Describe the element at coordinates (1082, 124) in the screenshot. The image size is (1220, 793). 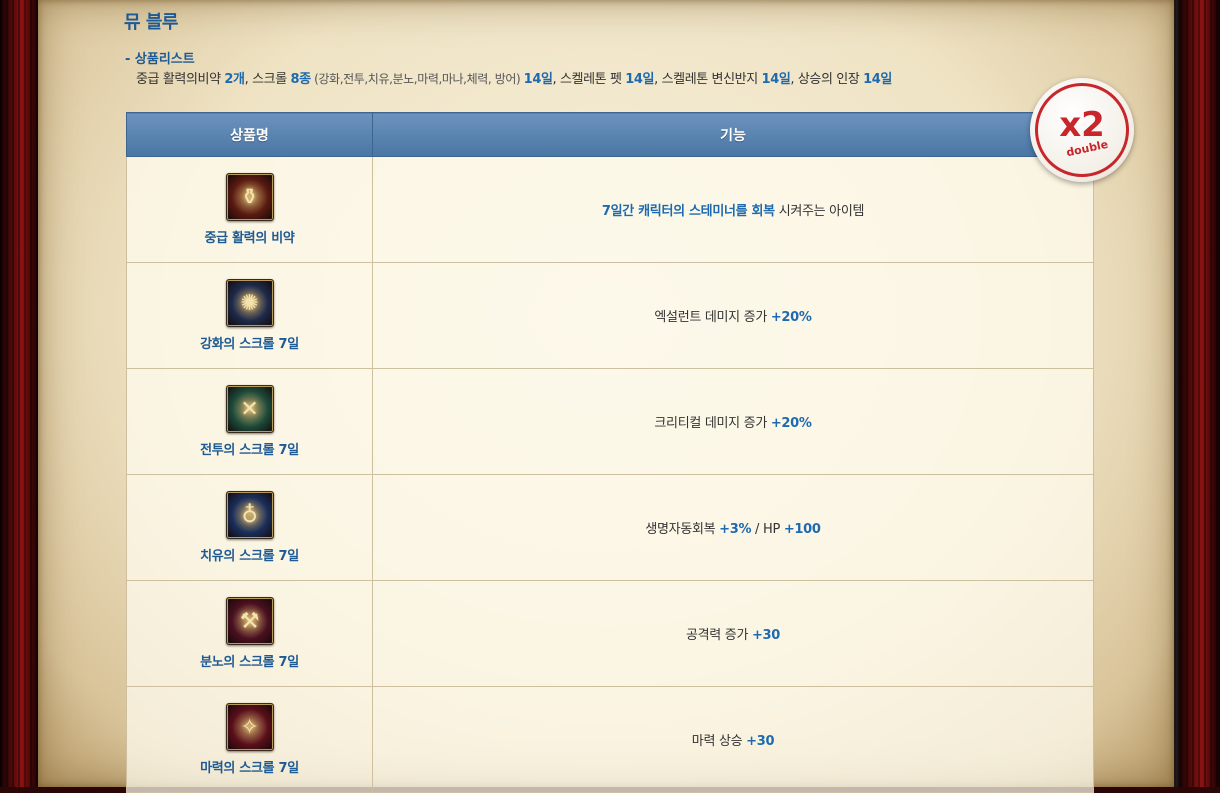
I see `badge-multiplier: x2` at that location.